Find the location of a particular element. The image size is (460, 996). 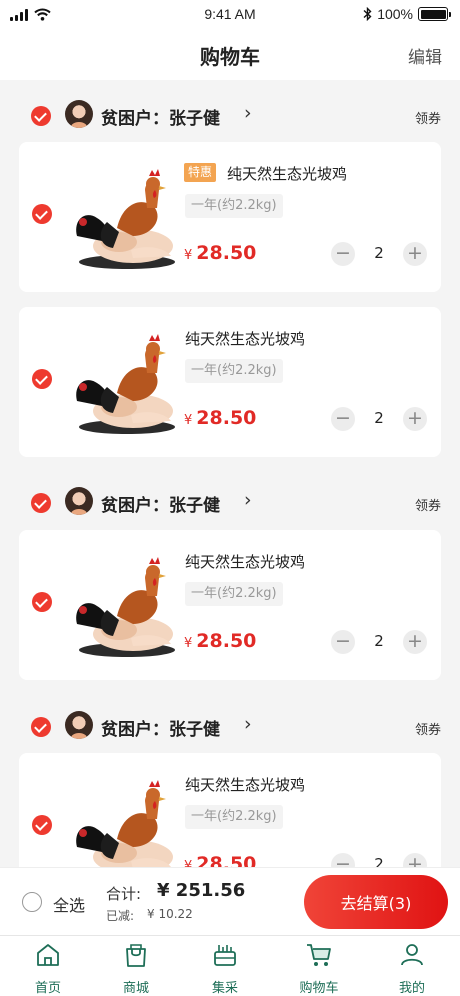

battery-icon is located at coordinates (434, 14).